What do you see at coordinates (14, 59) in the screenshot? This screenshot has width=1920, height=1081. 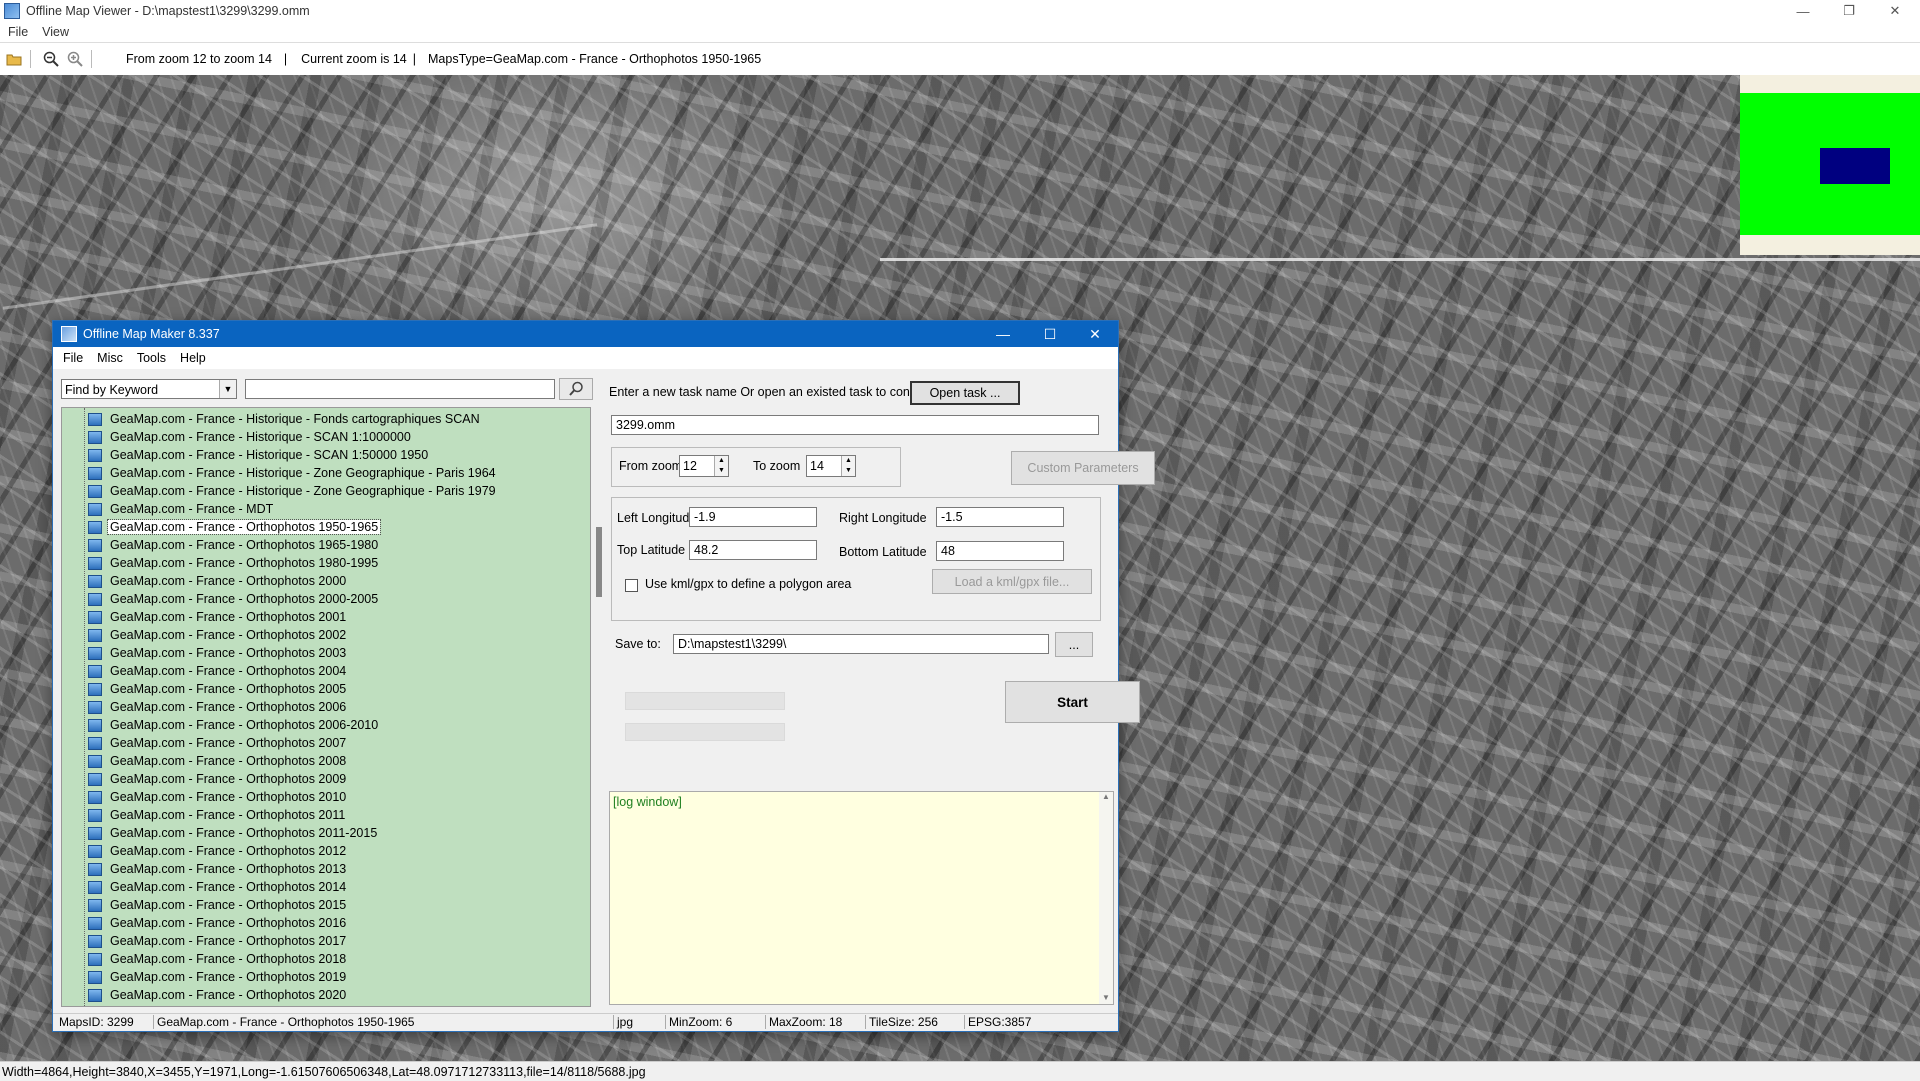 I see `open-folder-icon` at bounding box center [14, 59].